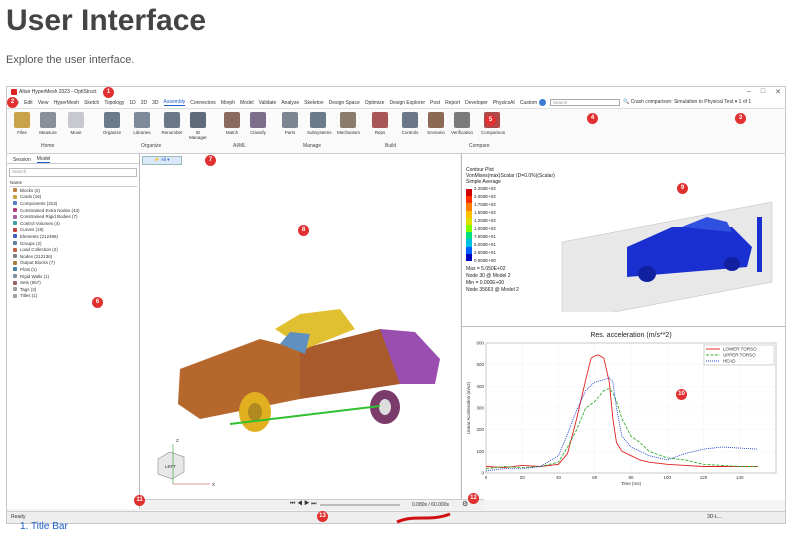  What do you see at coordinates (73, 230) in the screenshot?
I see `tree-item: Curves (19)` at bounding box center [73, 230].